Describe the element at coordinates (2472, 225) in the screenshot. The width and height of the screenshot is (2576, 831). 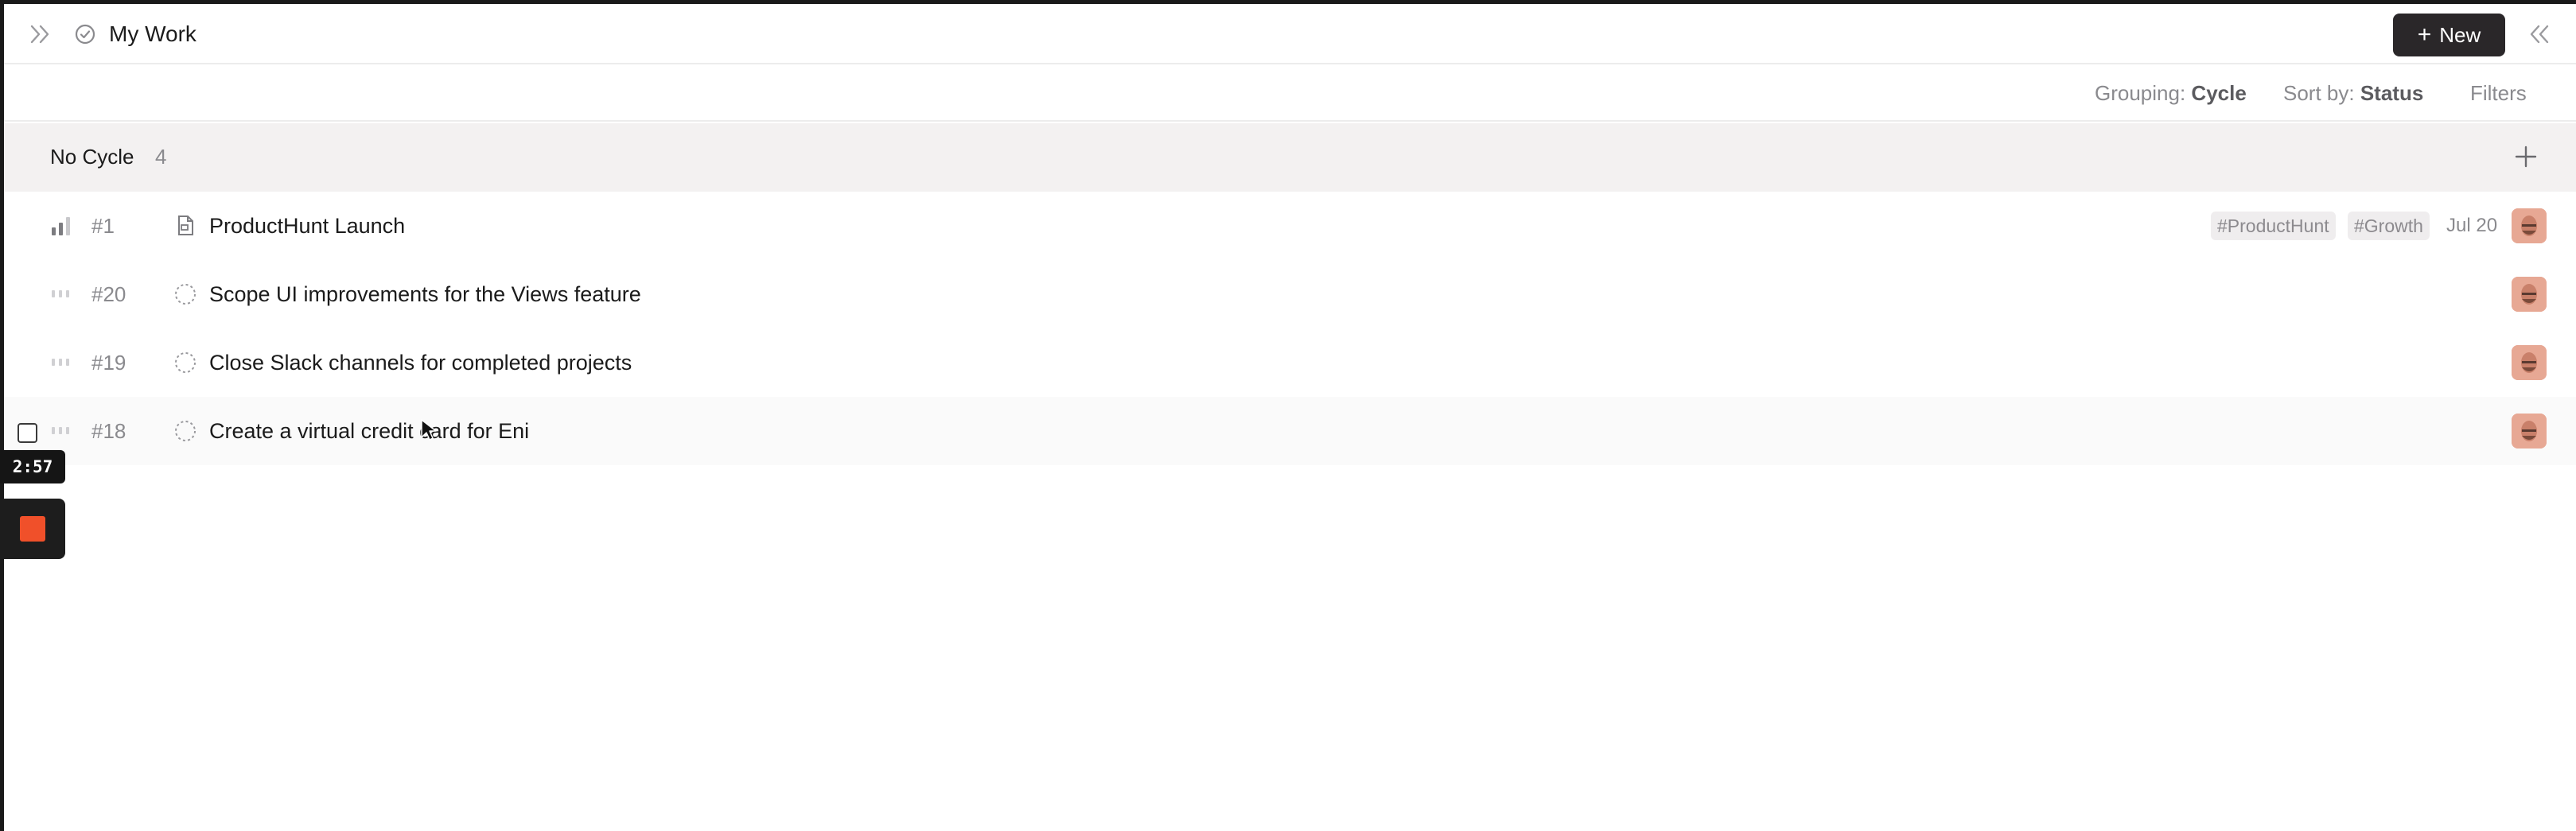
I see `due-date: Jul 20` at that location.